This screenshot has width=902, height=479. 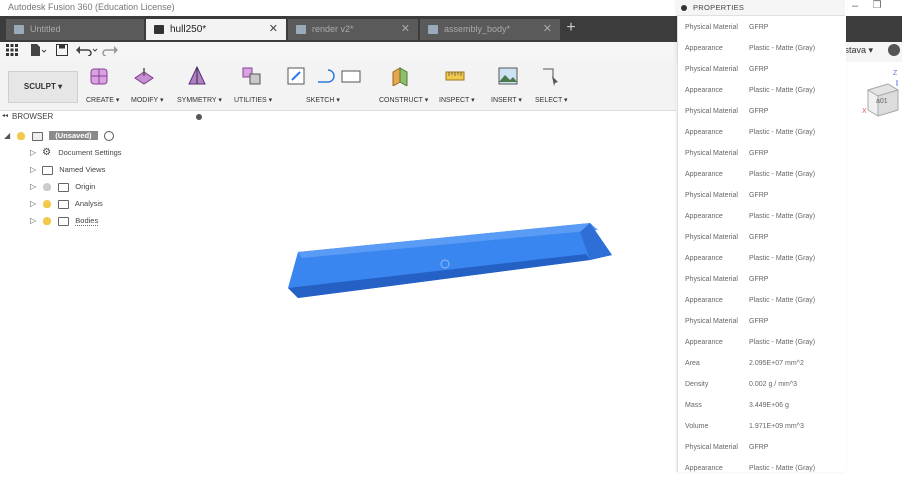 I want to click on property-row: Density 0.002 g / mm^3, so click(x=761, y=384).